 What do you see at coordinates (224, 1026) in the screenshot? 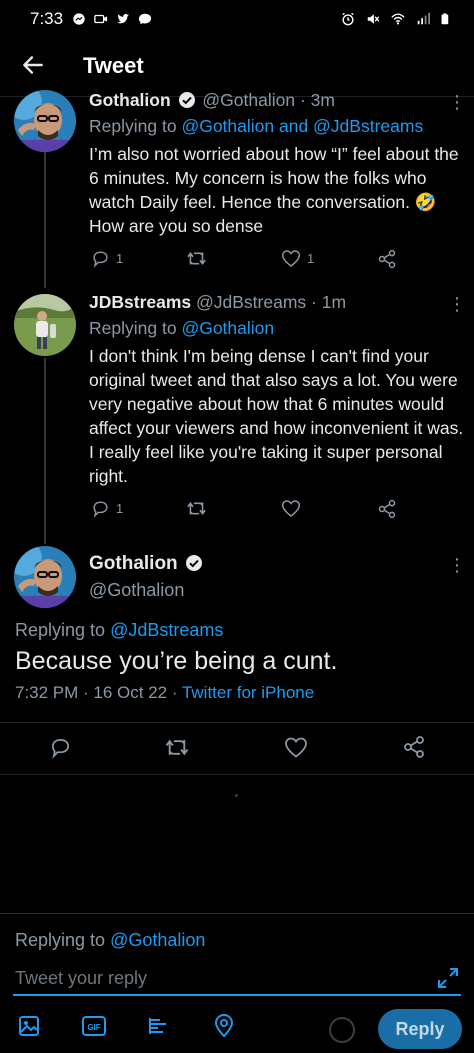
I see `location-icon` at bounding box center [224, 1026].